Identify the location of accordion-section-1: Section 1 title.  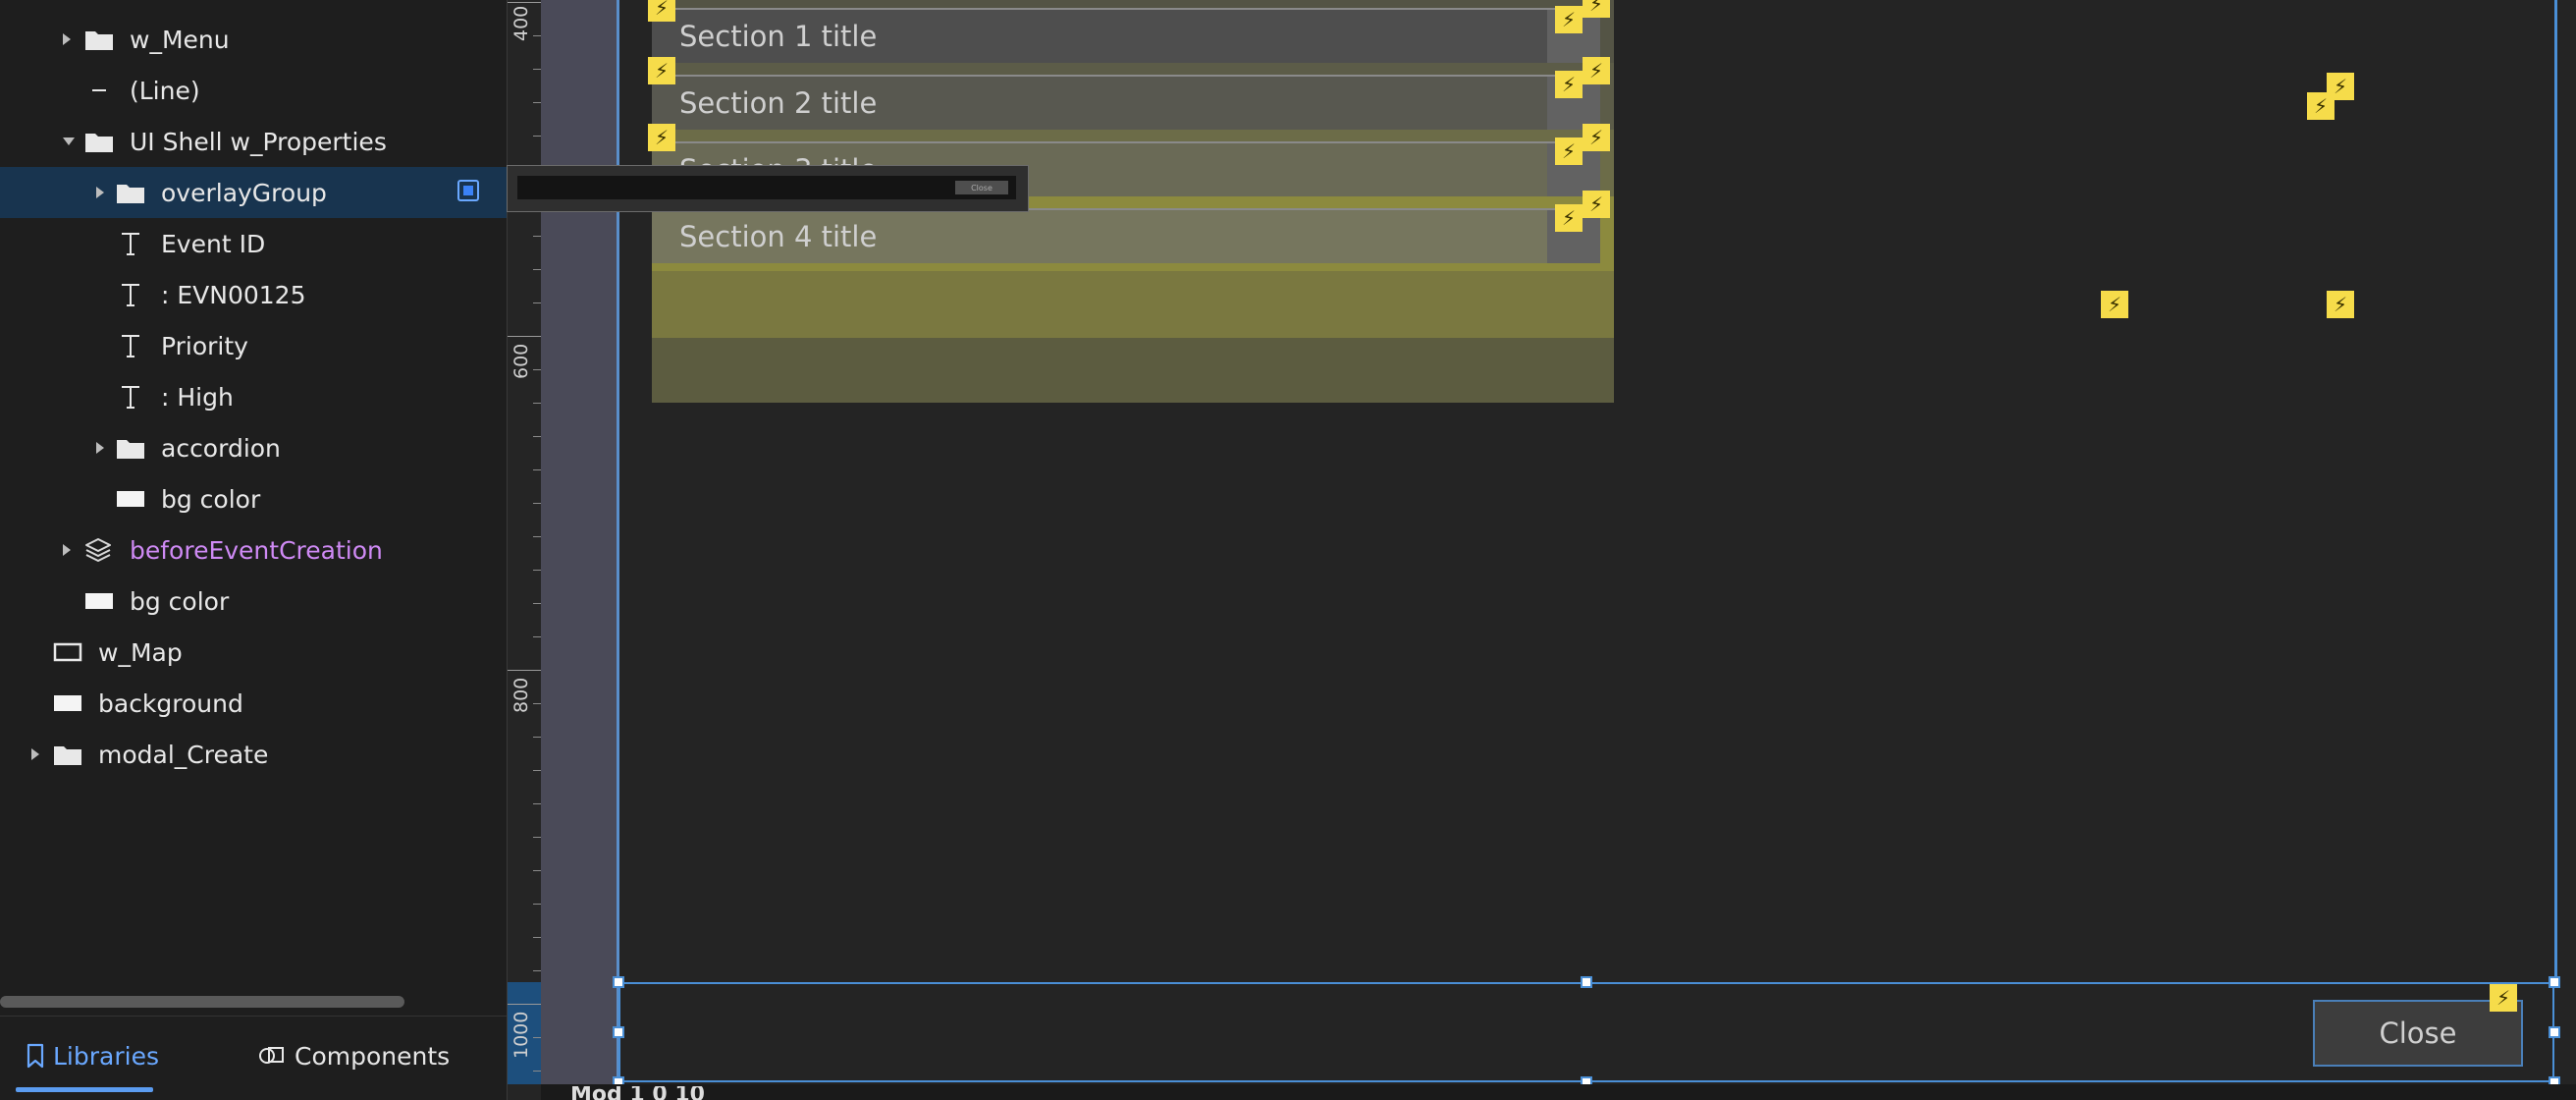
(1126, 35).